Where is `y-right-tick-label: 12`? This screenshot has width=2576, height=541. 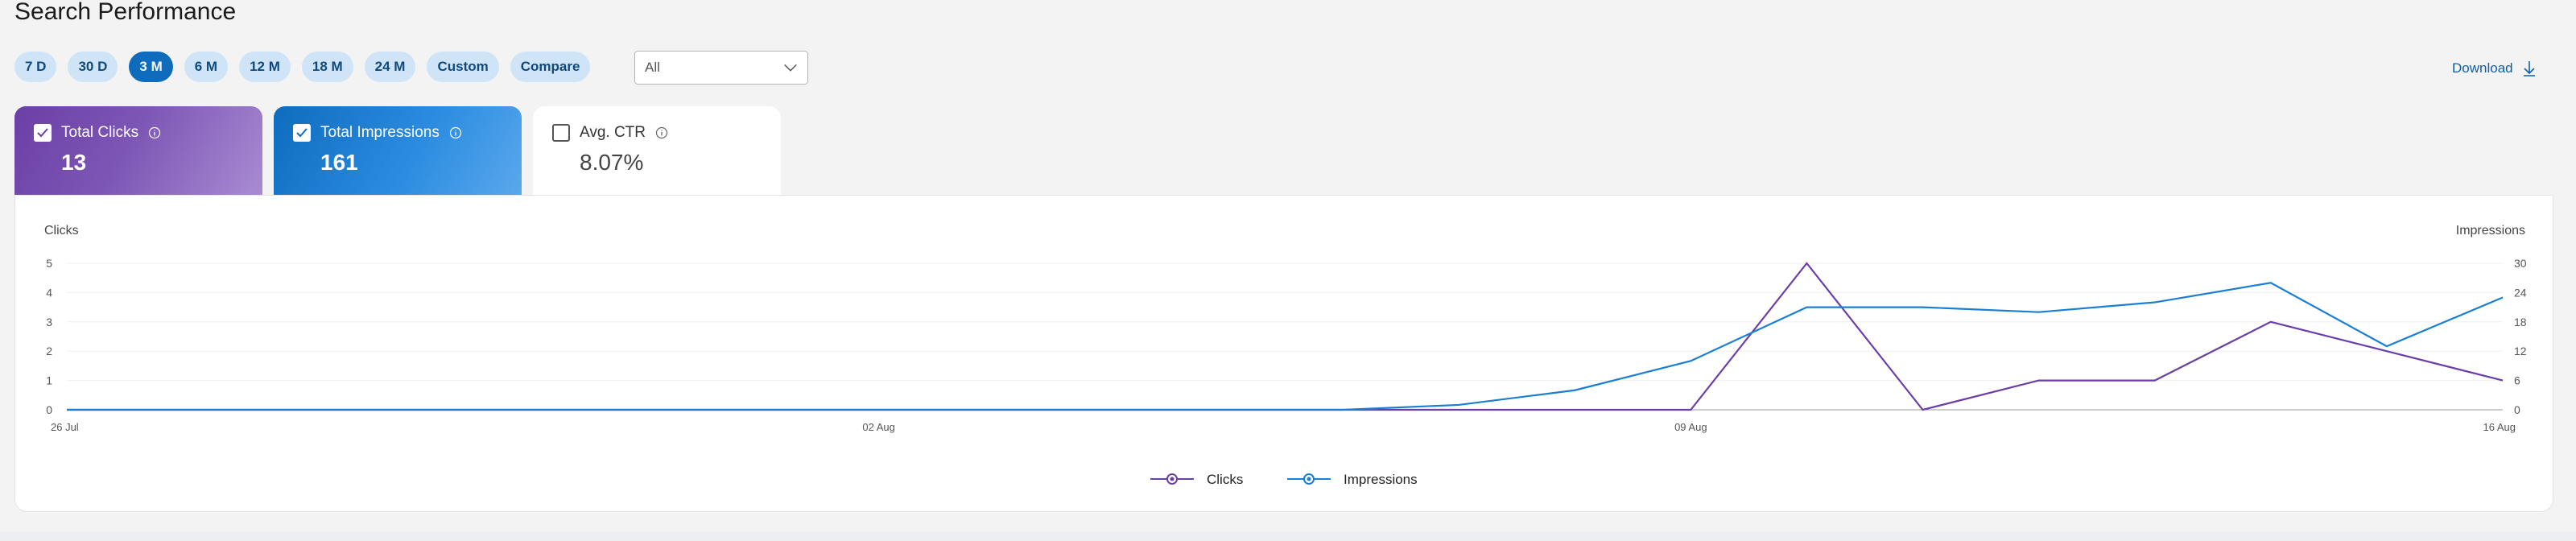
y-right-tick-label: 12 is located at coordinates (2520, 351).